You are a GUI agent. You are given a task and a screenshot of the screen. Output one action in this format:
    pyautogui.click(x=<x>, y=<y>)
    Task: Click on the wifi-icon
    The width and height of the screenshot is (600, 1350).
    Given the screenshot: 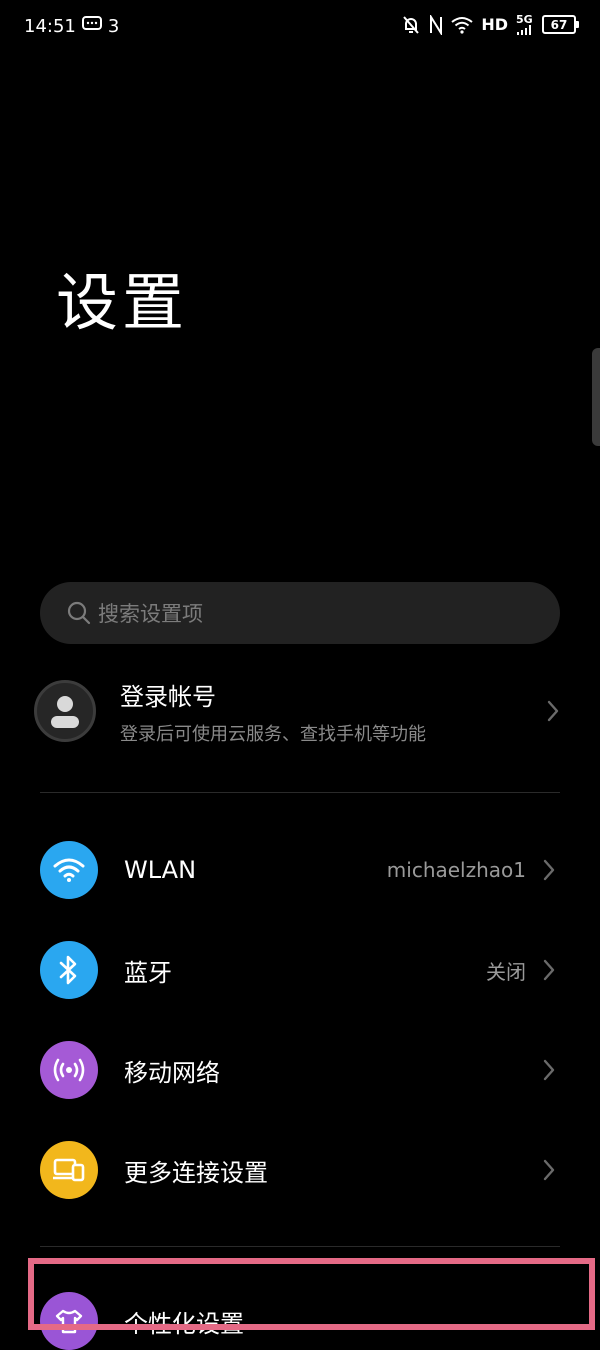 What is the action you would take?
    pyautogui.click(x=69, y=870)
    